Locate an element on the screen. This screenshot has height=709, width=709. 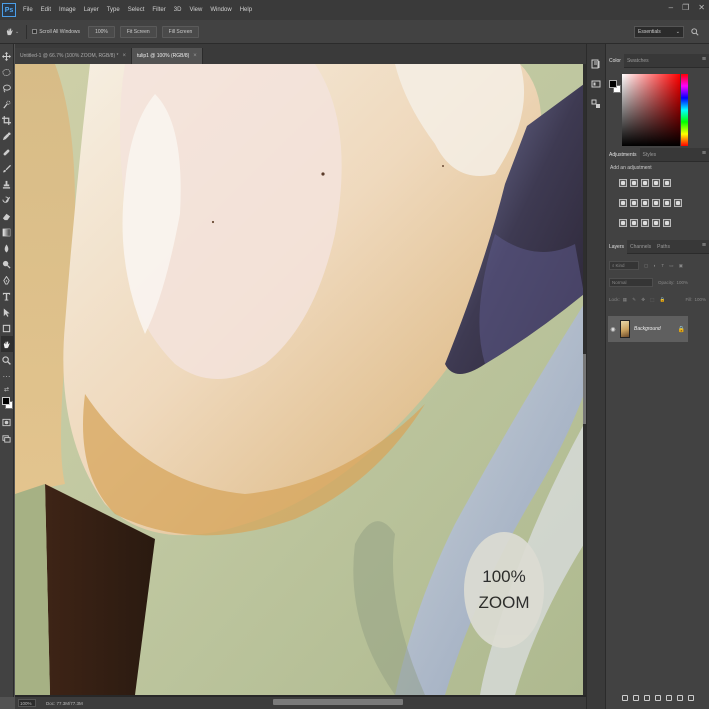
blur-tool-icon is located at coordinates (7, 248).